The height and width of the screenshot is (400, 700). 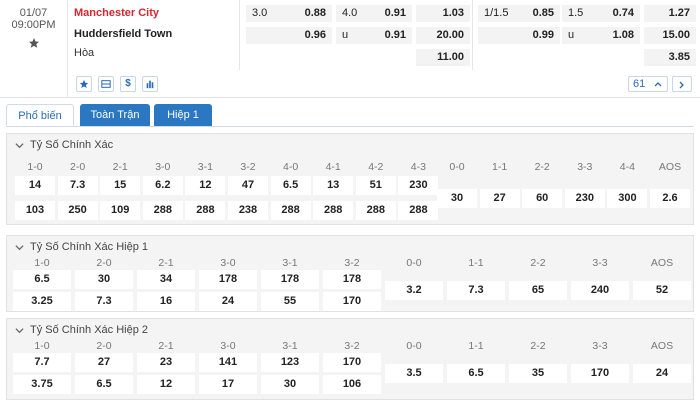 What do you see at coordinates (34, 43) in the screenshot?
I see `favorite-star-icon` at bounding box center [34, 43].